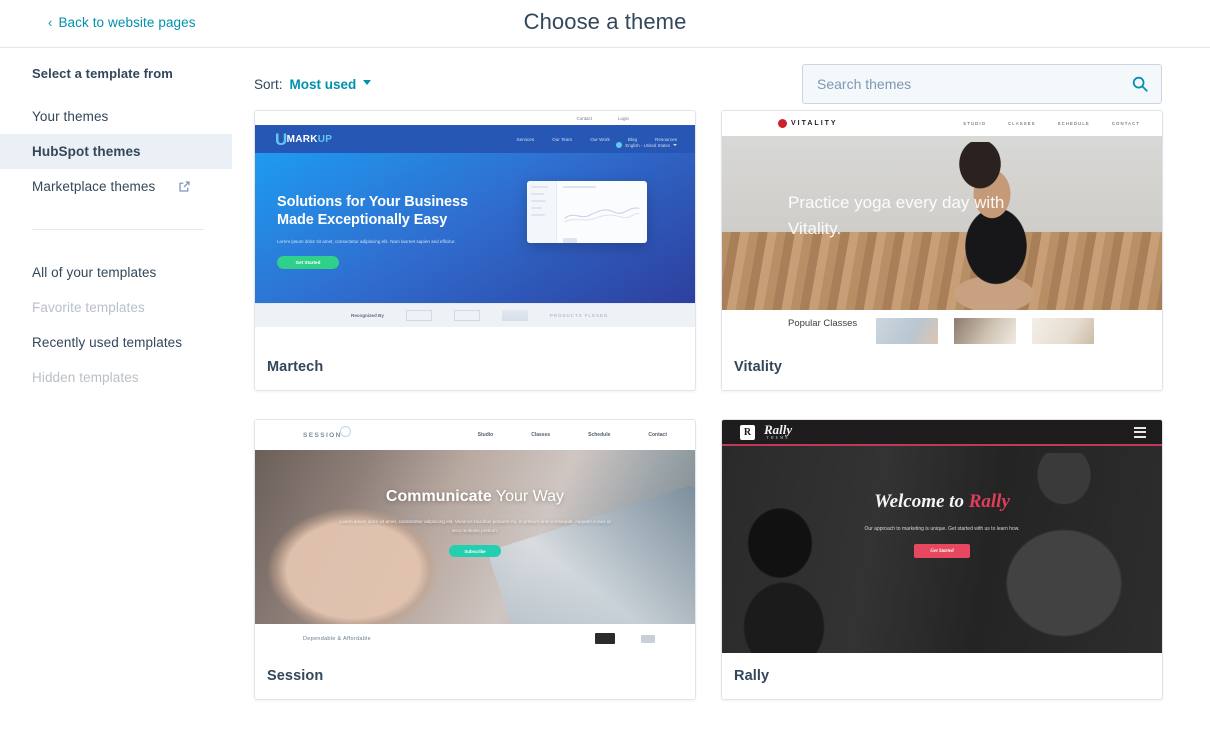 The height and width of the screenshot is (742, 1210). I want to click on vitality-nav-item: CLASSES, so click(1022, 123).